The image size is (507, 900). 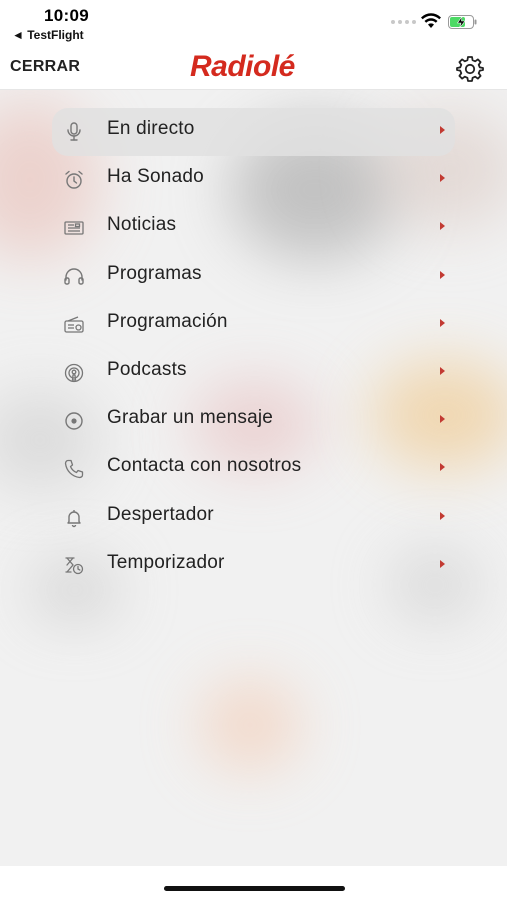 I want to click on menu-item-label: Podcasts, so click(x=147, y=369).